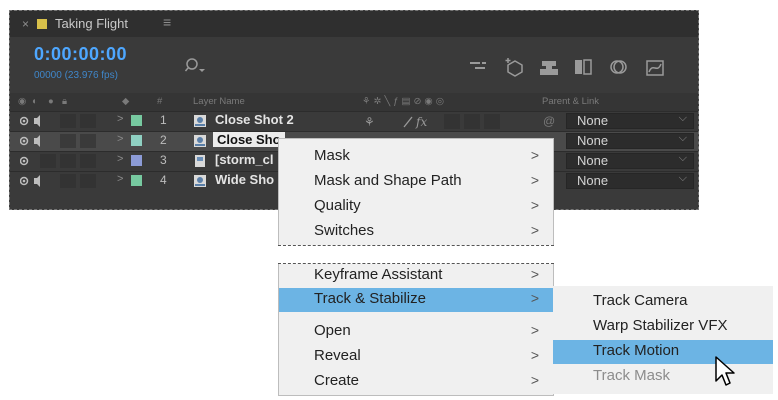  I want to click on menu-item-label: Track Motion, so click(636, 350).